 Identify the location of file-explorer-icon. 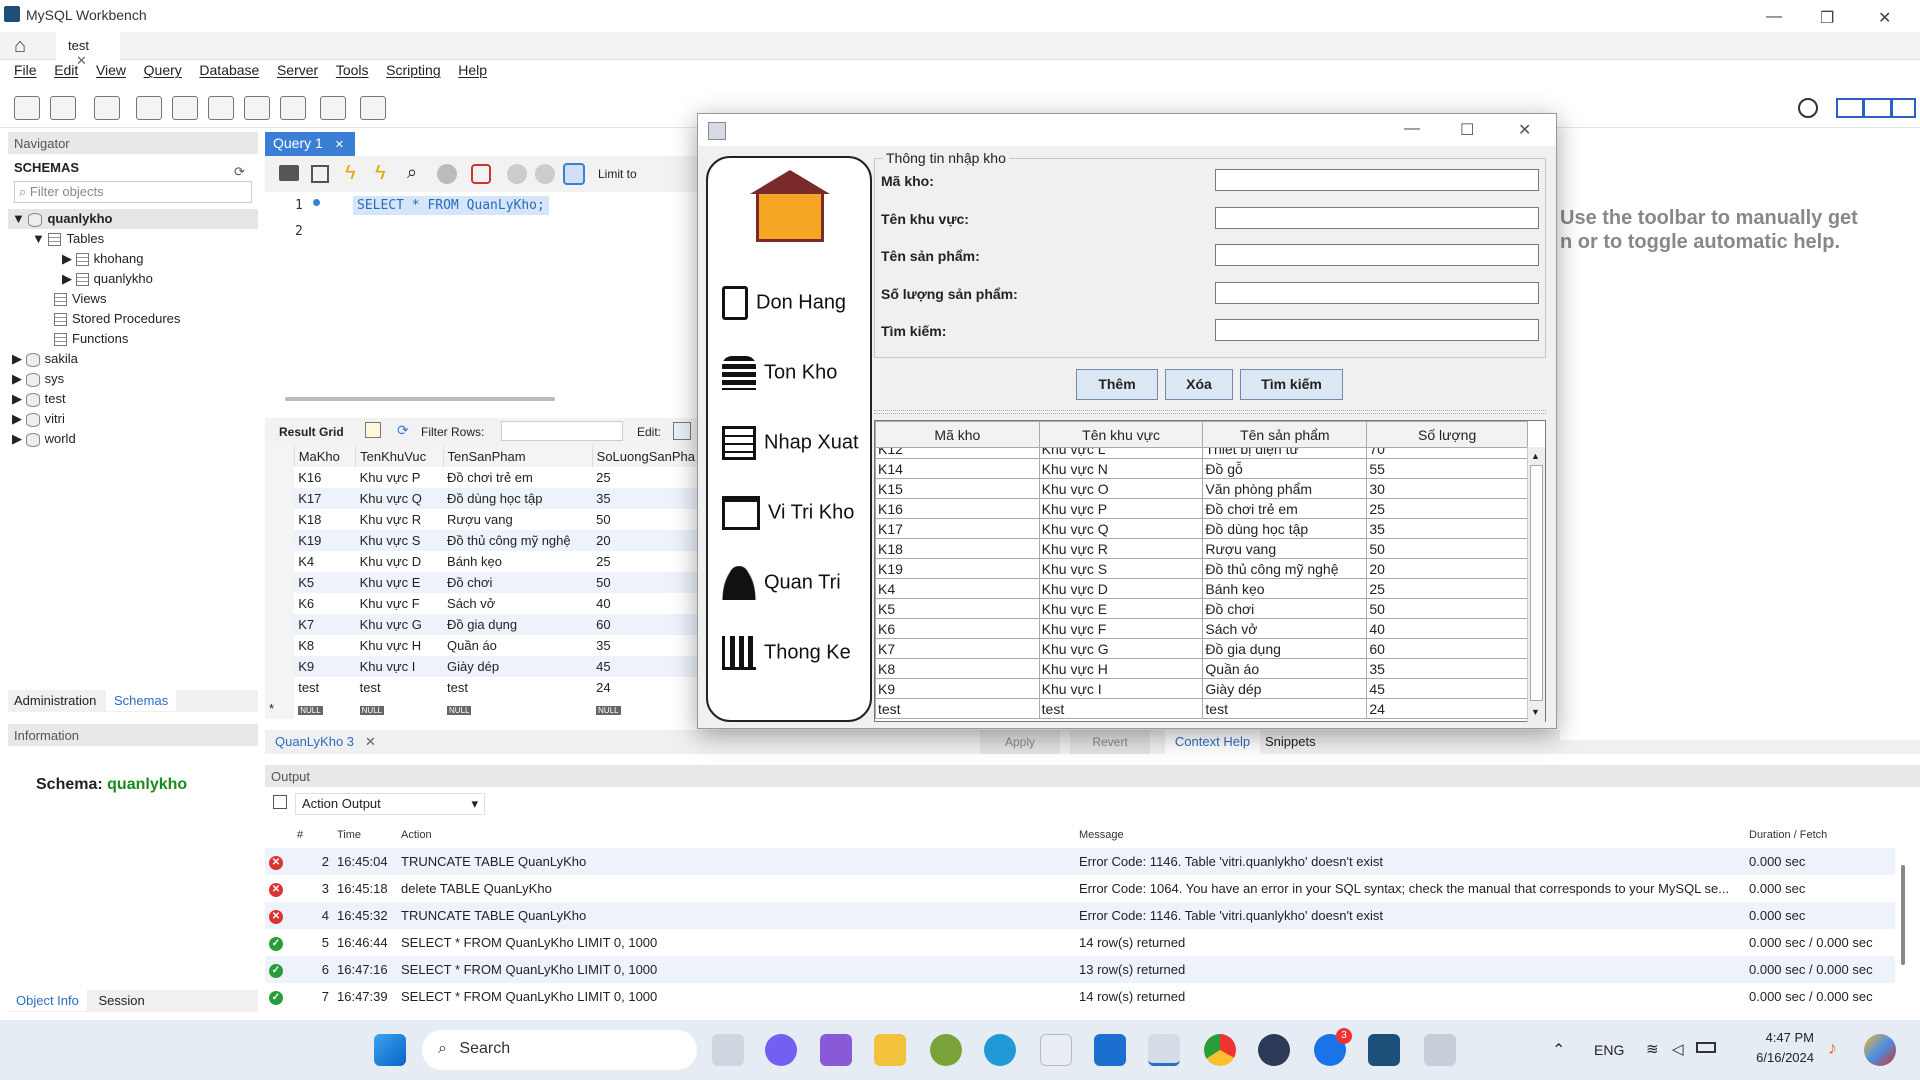
(890, 1050).